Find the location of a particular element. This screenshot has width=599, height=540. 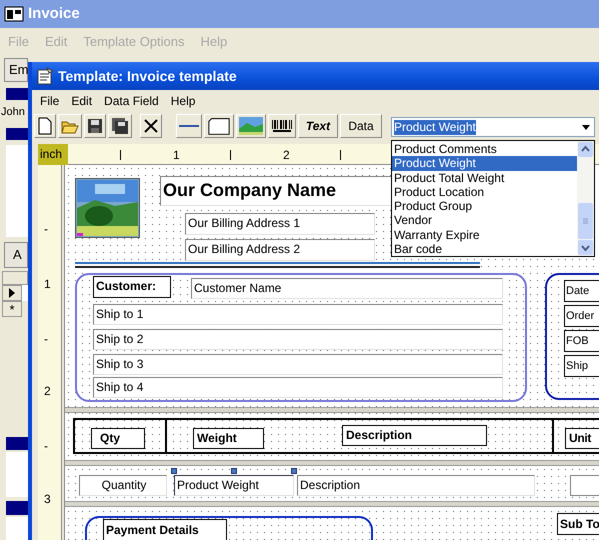

template-icon is located at coordinates (45, 76).